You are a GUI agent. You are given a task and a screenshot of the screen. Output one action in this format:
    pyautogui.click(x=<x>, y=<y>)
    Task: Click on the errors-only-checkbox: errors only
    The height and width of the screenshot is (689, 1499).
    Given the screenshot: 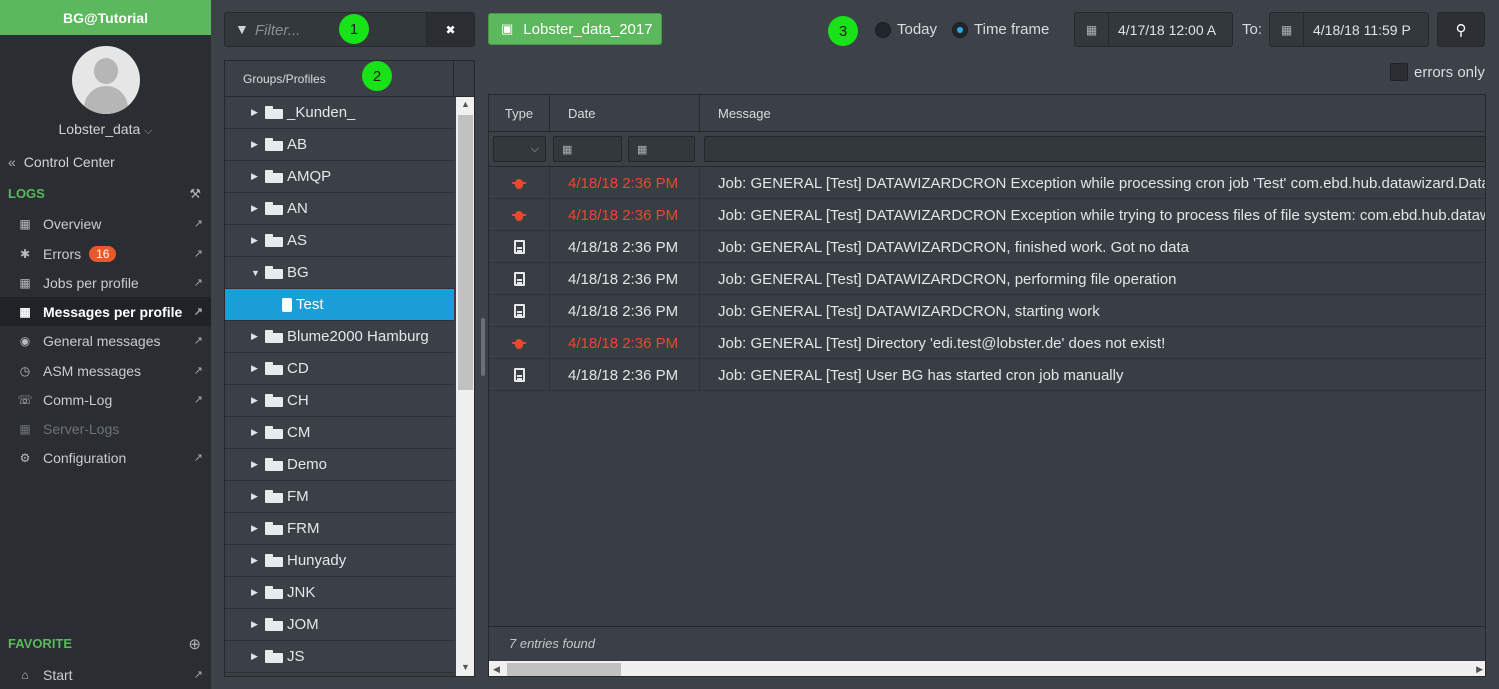 What is the action you would take?
    pyautogui.click(x=1437, y=72)
    